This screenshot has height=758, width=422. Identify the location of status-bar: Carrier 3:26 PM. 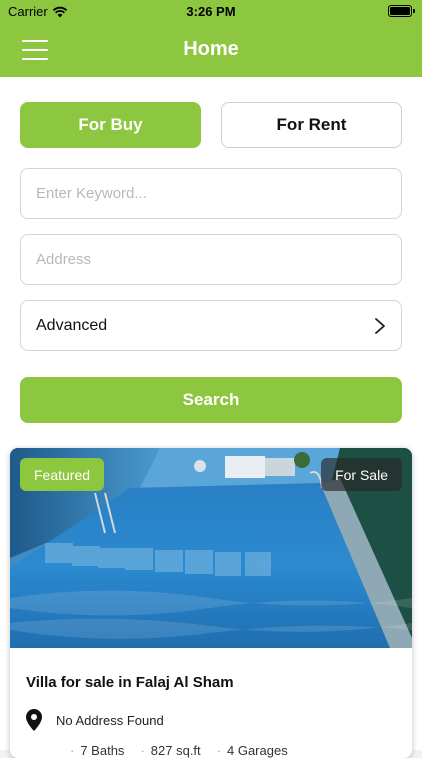
(211, 11).